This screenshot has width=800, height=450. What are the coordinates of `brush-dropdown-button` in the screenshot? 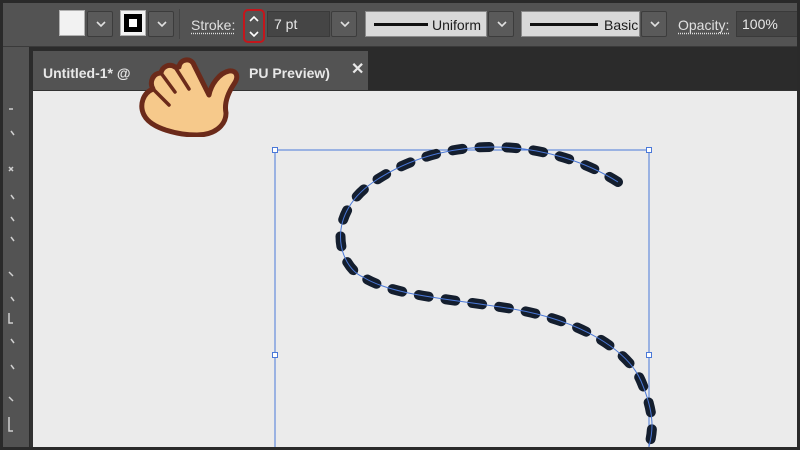 It's located at (654, 24).